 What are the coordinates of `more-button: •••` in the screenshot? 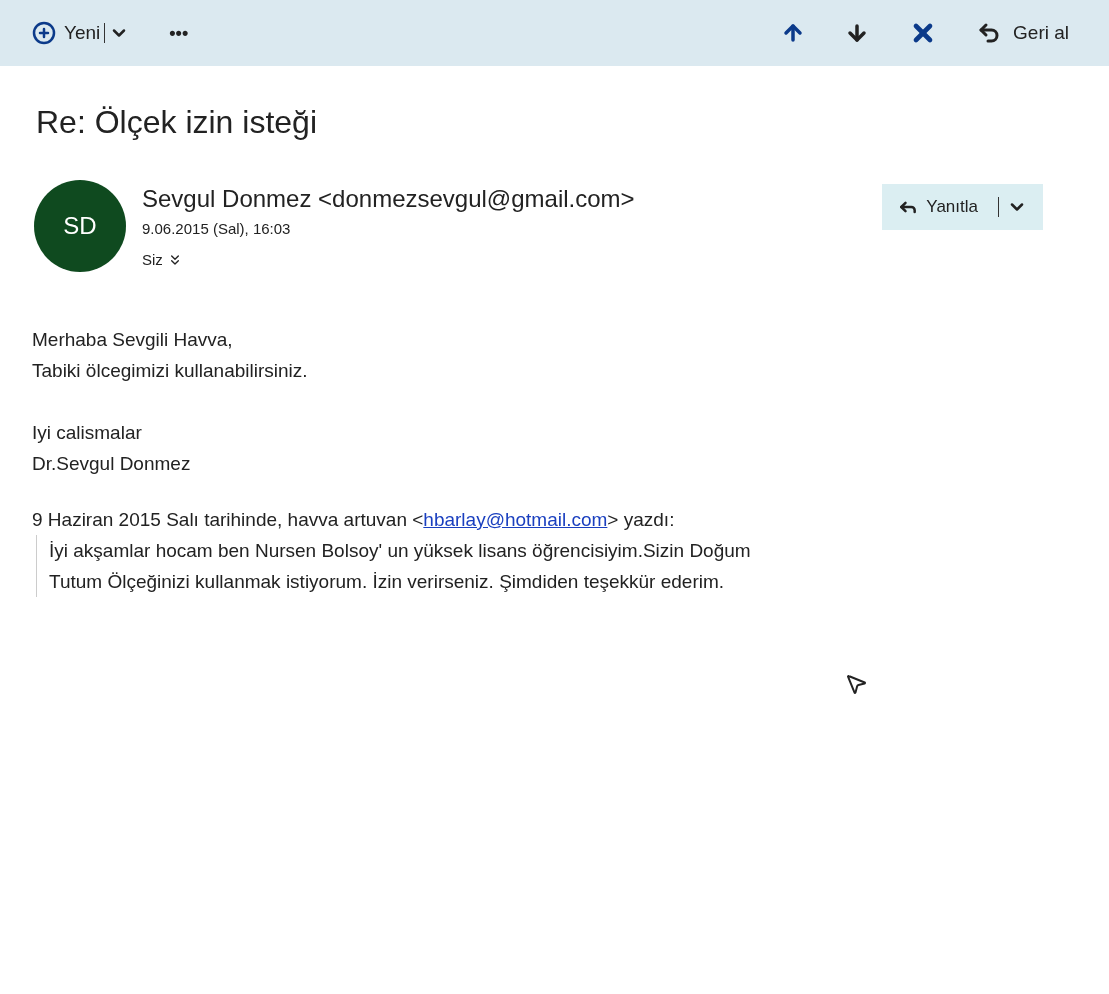 It's located at (179, 33).